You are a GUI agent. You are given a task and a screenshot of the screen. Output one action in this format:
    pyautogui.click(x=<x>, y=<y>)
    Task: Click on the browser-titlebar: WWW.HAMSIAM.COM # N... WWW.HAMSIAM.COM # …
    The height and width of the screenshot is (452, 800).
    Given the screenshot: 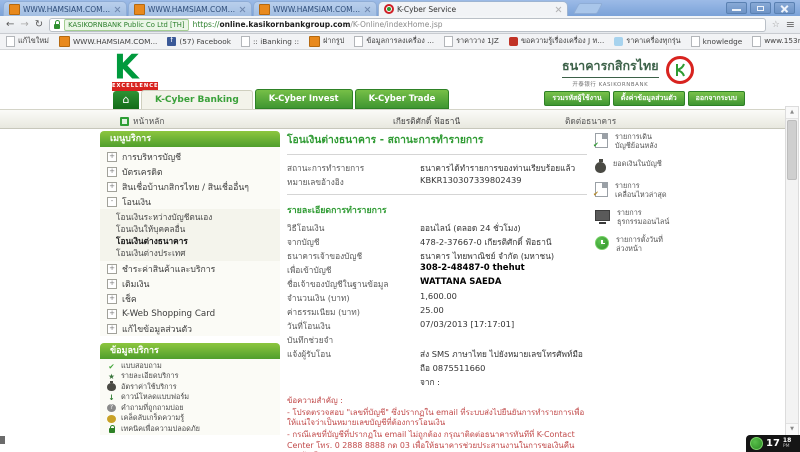 What is the action you would take?
    pyautogui.click(x=400, y=8)
    